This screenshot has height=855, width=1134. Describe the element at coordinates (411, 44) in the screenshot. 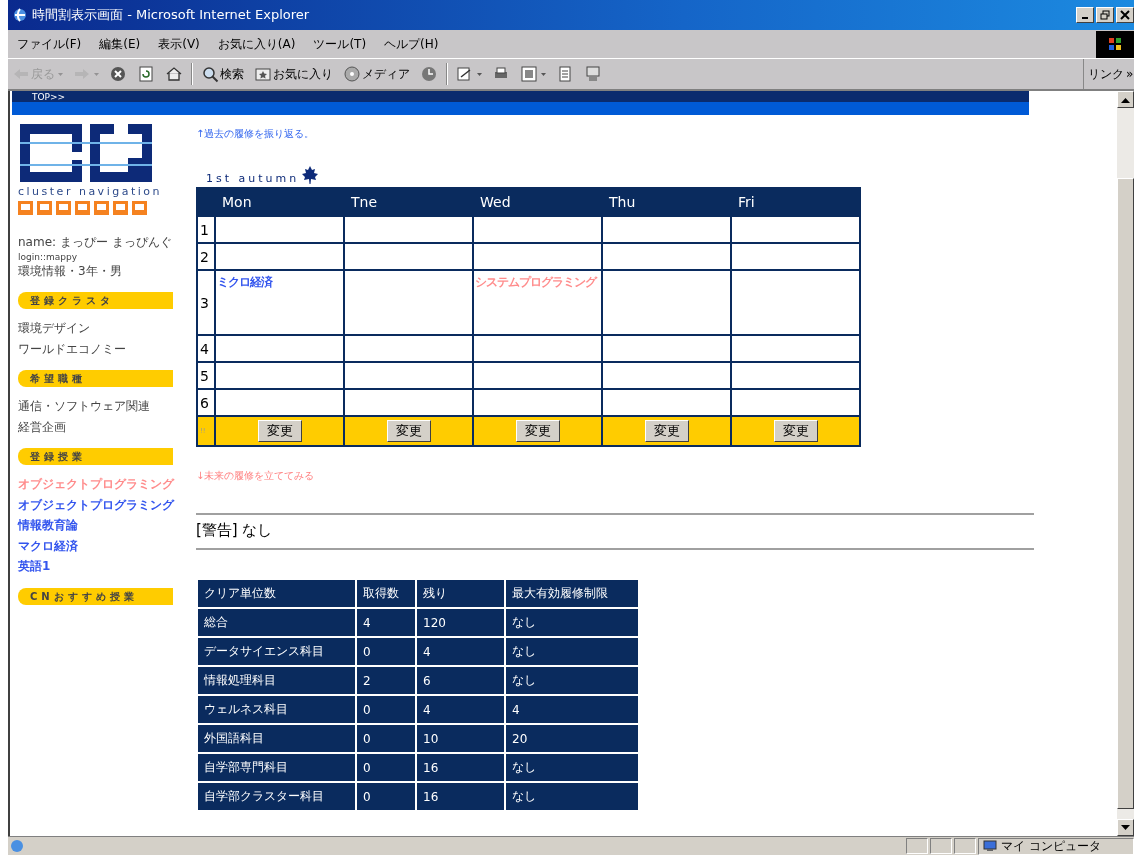

I see `menu-item: ヘルプ(H)` at that location.